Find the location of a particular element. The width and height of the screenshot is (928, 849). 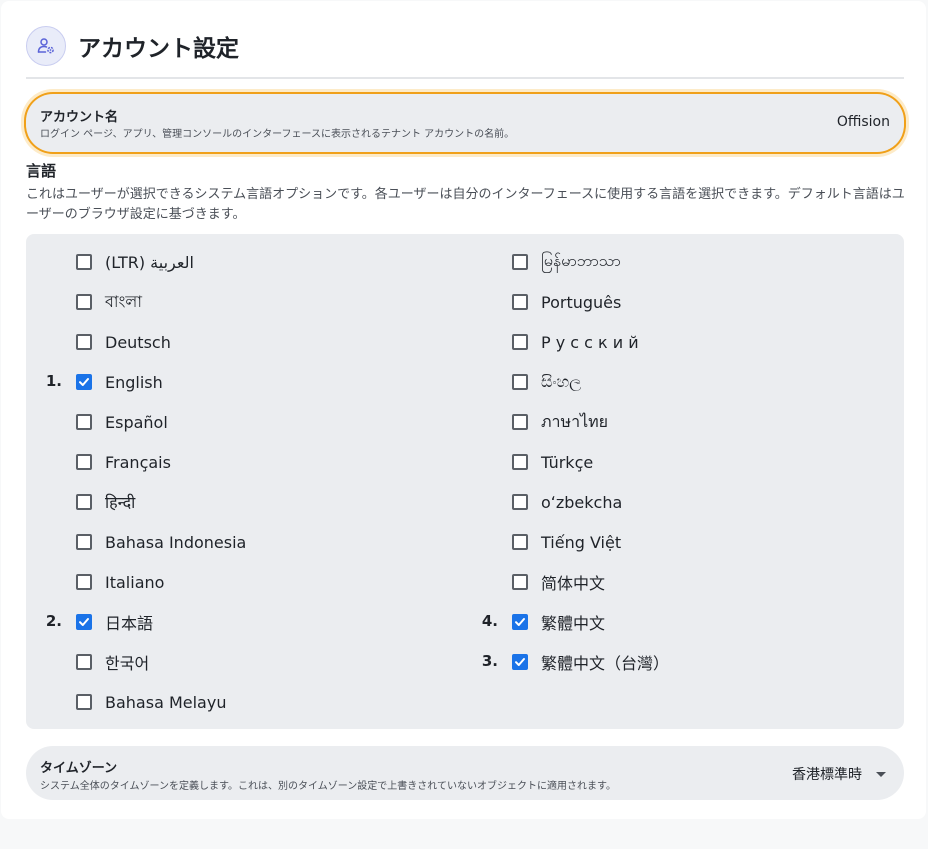

page-header: アカウント設定 is located at coordinates (132, 46).